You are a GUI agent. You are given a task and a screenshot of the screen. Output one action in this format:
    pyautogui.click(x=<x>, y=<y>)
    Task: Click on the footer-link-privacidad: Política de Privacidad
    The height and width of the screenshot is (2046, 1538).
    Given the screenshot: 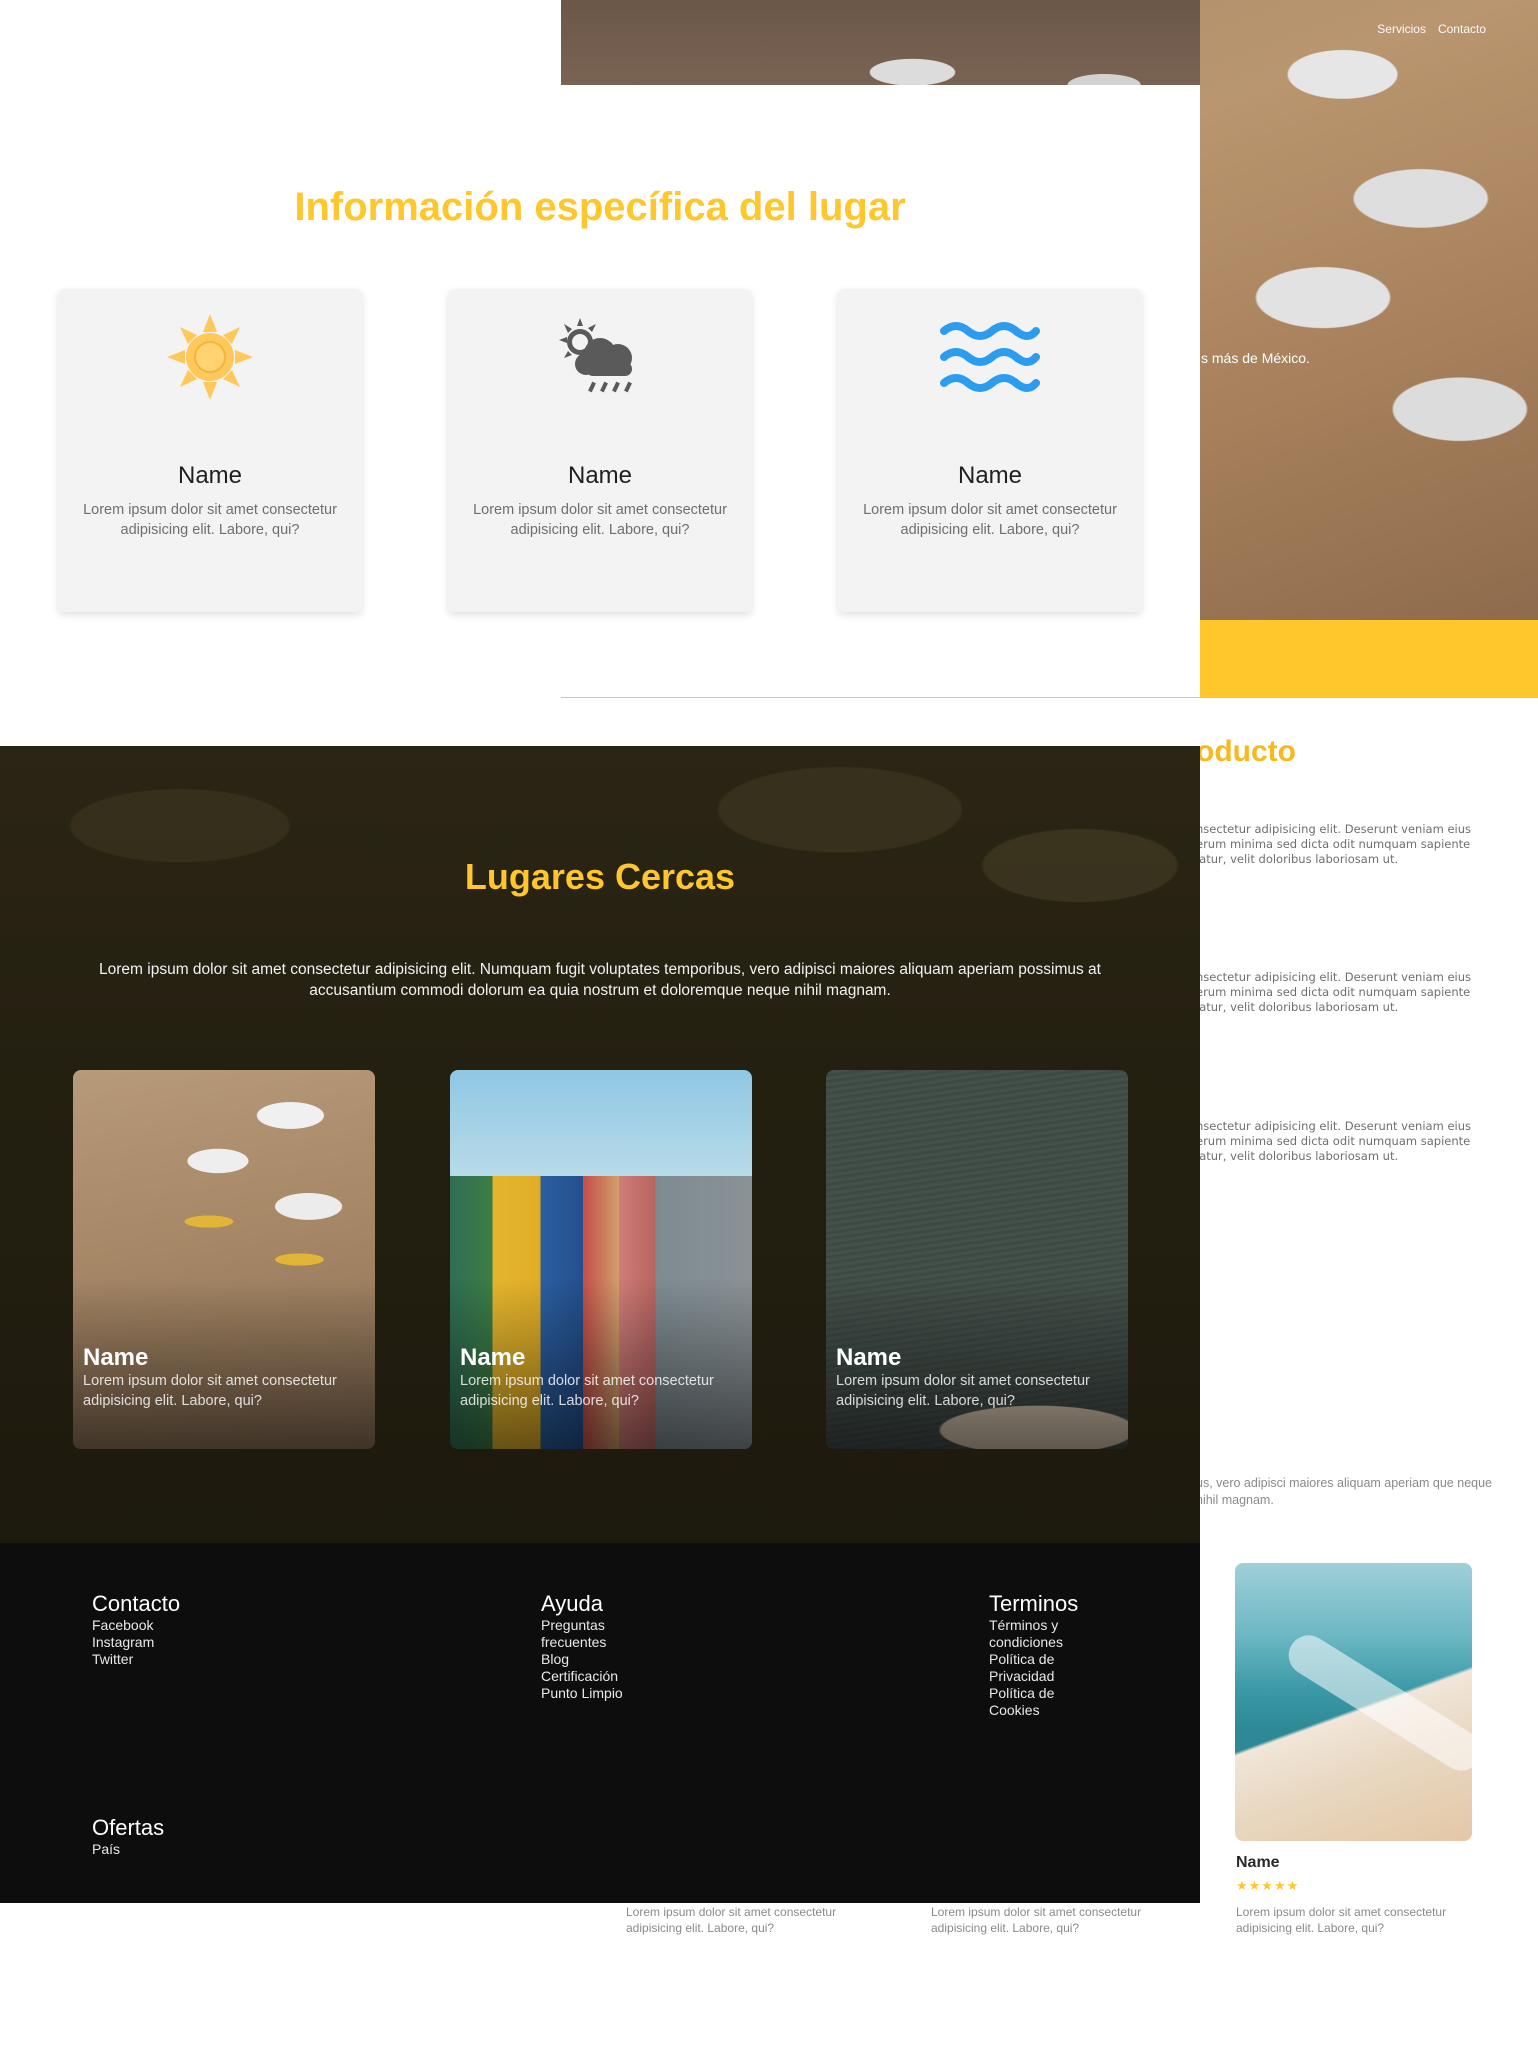 What is the action you would take?
    pyautogui.click(x=1034, y=1668)
    